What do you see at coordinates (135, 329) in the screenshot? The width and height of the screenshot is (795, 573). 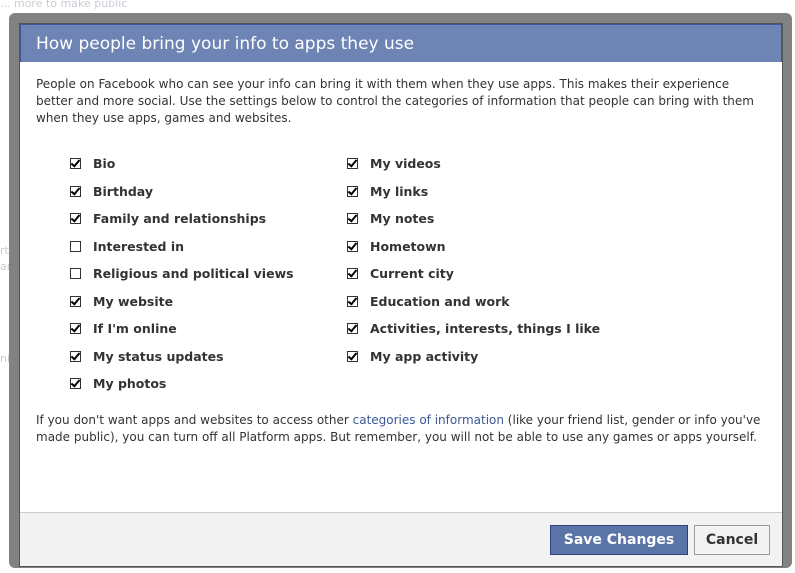 I see `option-label: If I'm online` at bounding box center [135, 329].